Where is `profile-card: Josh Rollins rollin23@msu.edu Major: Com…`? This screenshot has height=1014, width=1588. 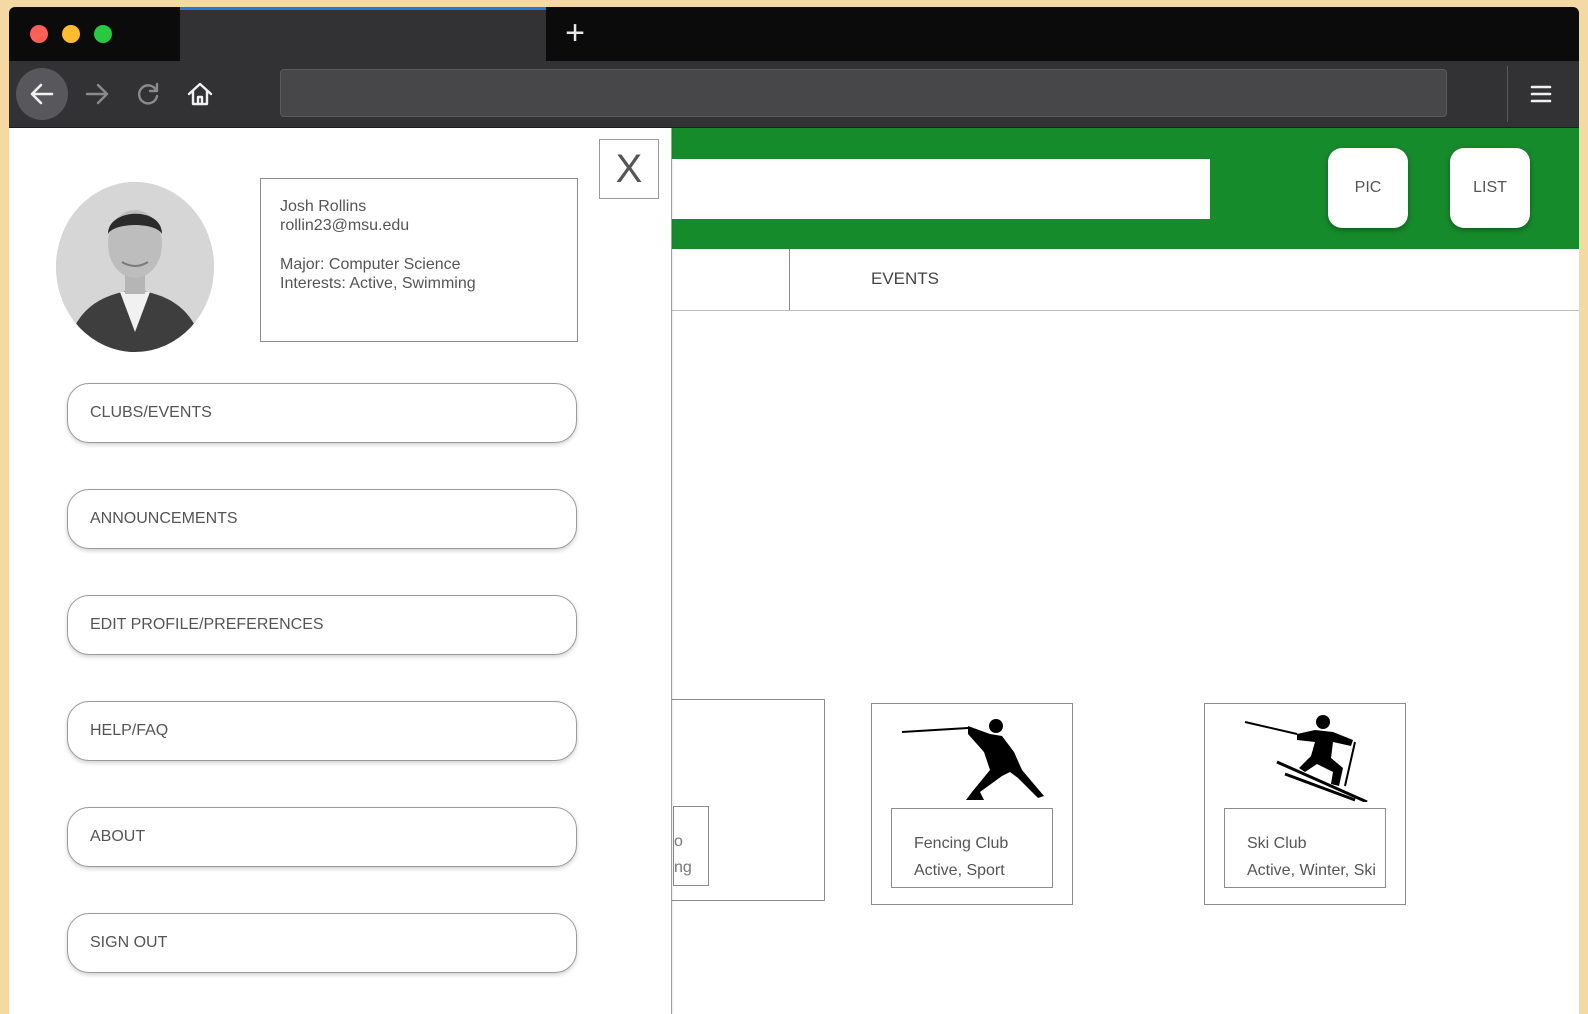 profile-card: Josh Rollins rollin23@msu.edu Major: Com… is located at coordinates (419, 260).